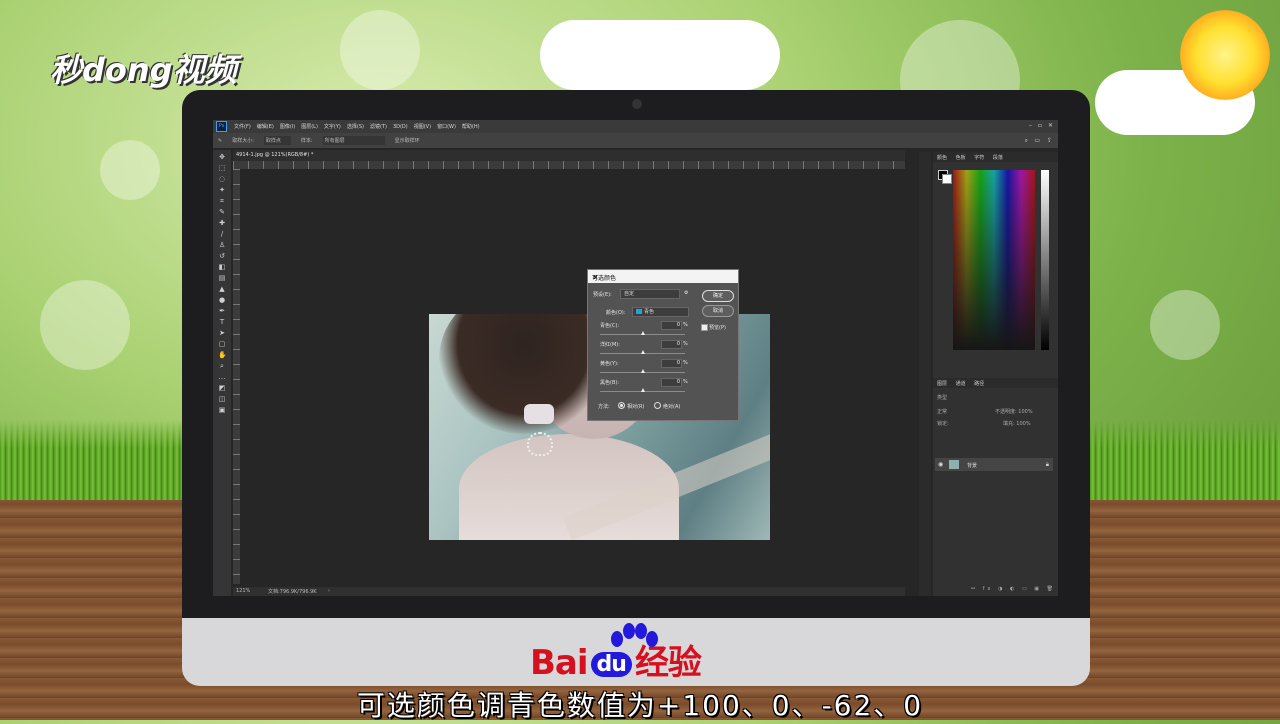  I want to click on gradient-tool-icon: ▤, so click(222, 278).